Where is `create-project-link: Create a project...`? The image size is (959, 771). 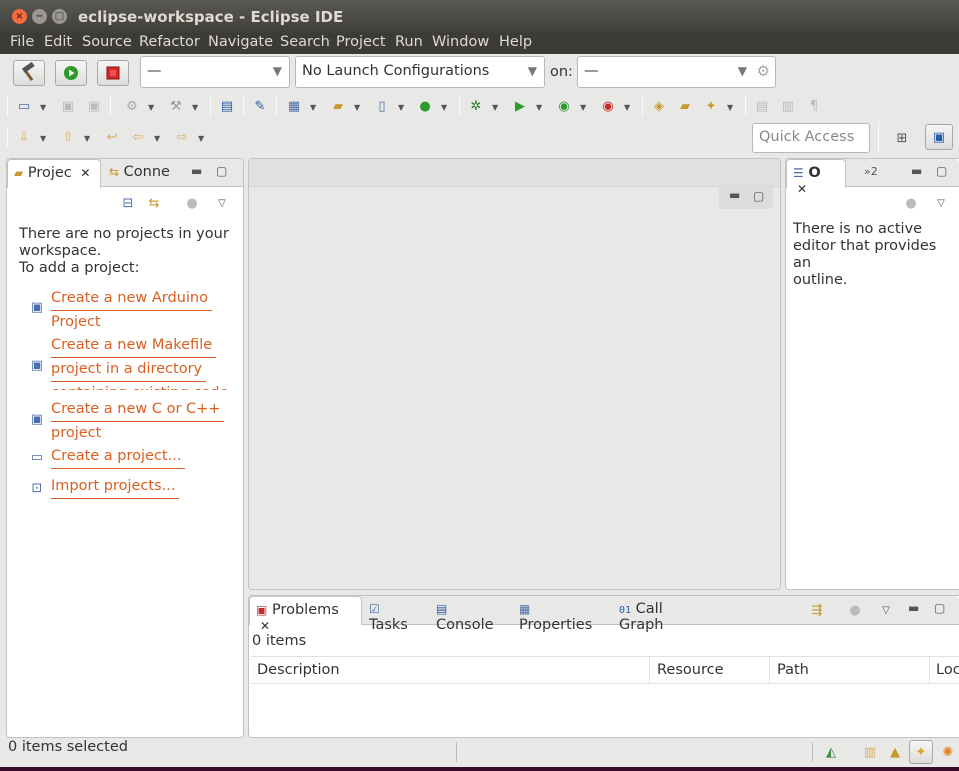 create-project-link: Create a project... is located at coordinates (118, 457).